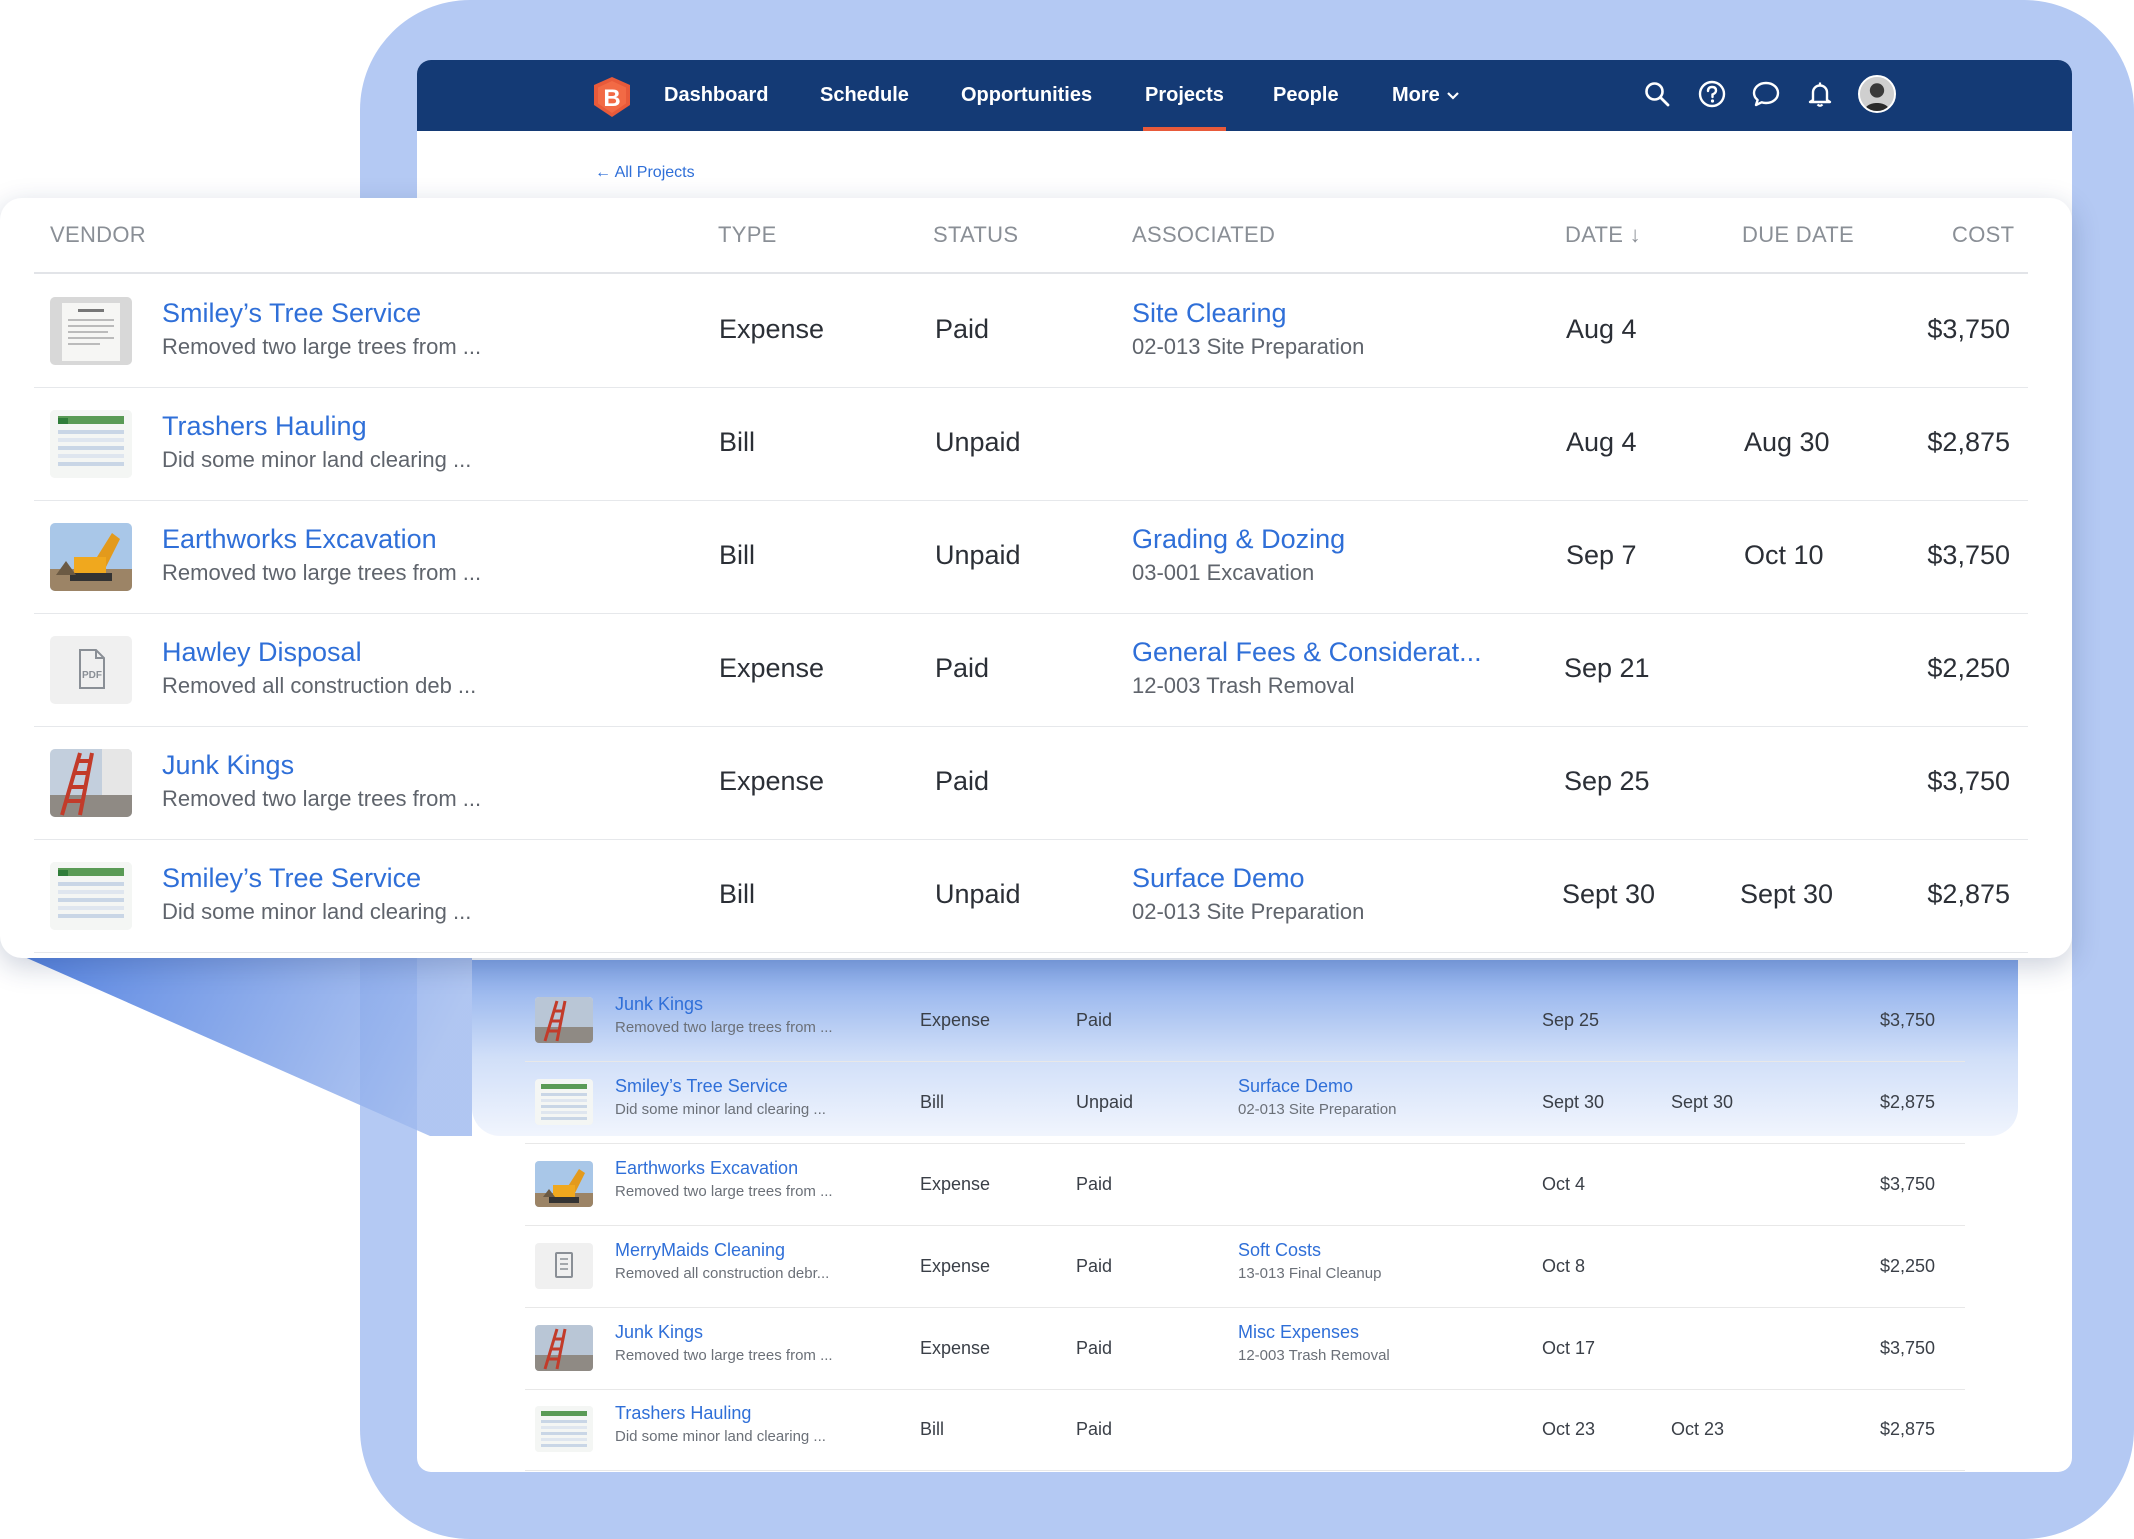  What do you see at coordinates (716, 95) in the screenshot?
I see `nav-dashboard: Dashboard` at bounding box center [716, 95].